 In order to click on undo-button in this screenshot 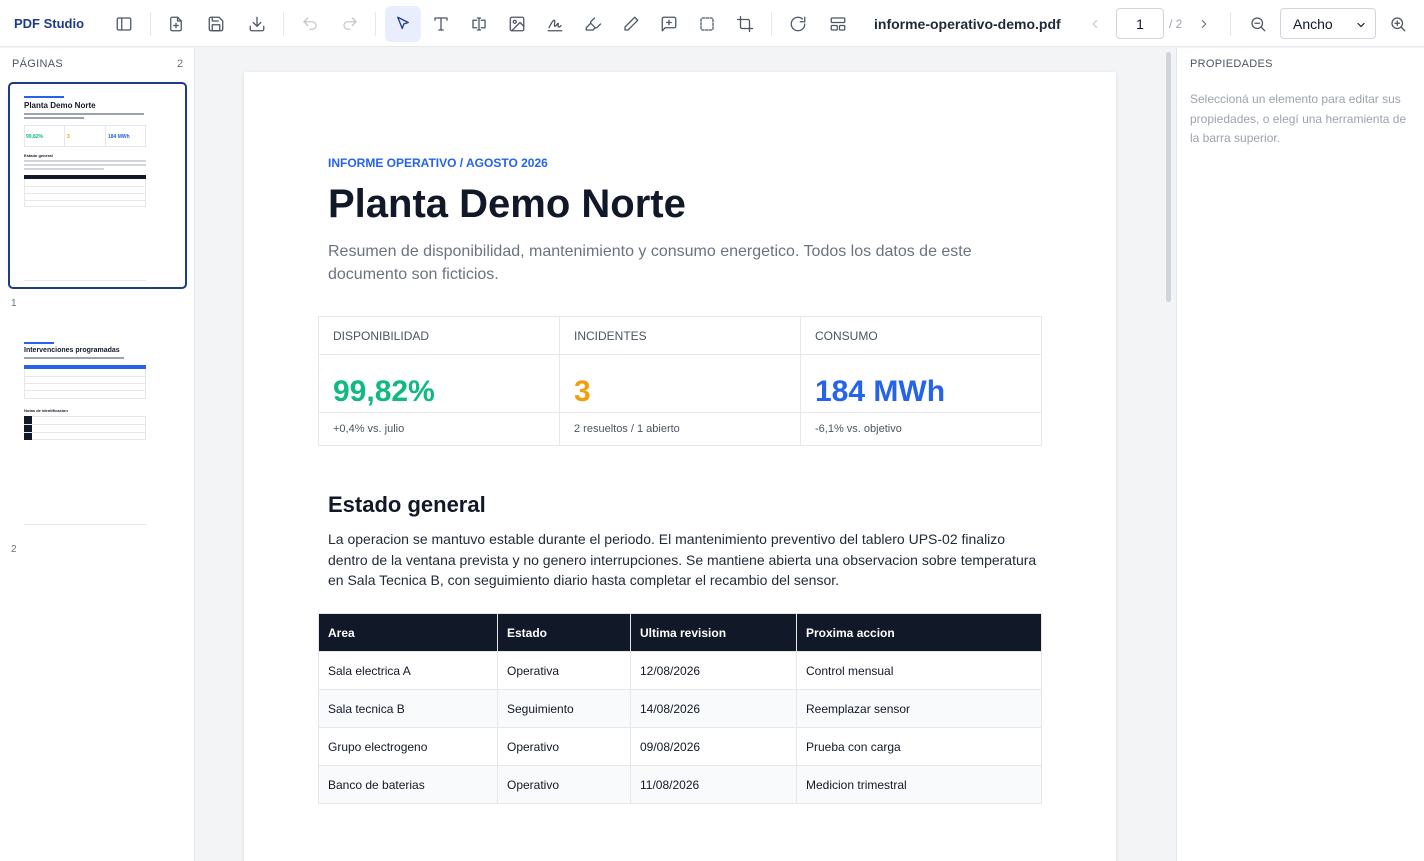, I will do `click(310, 24)`.